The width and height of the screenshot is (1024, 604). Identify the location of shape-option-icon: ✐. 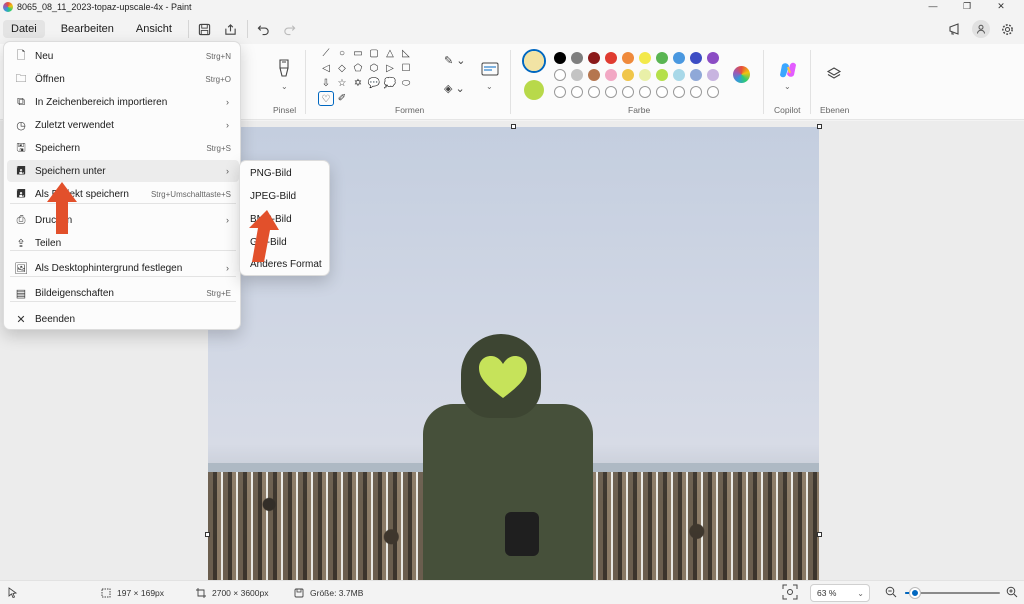
(342, 98).